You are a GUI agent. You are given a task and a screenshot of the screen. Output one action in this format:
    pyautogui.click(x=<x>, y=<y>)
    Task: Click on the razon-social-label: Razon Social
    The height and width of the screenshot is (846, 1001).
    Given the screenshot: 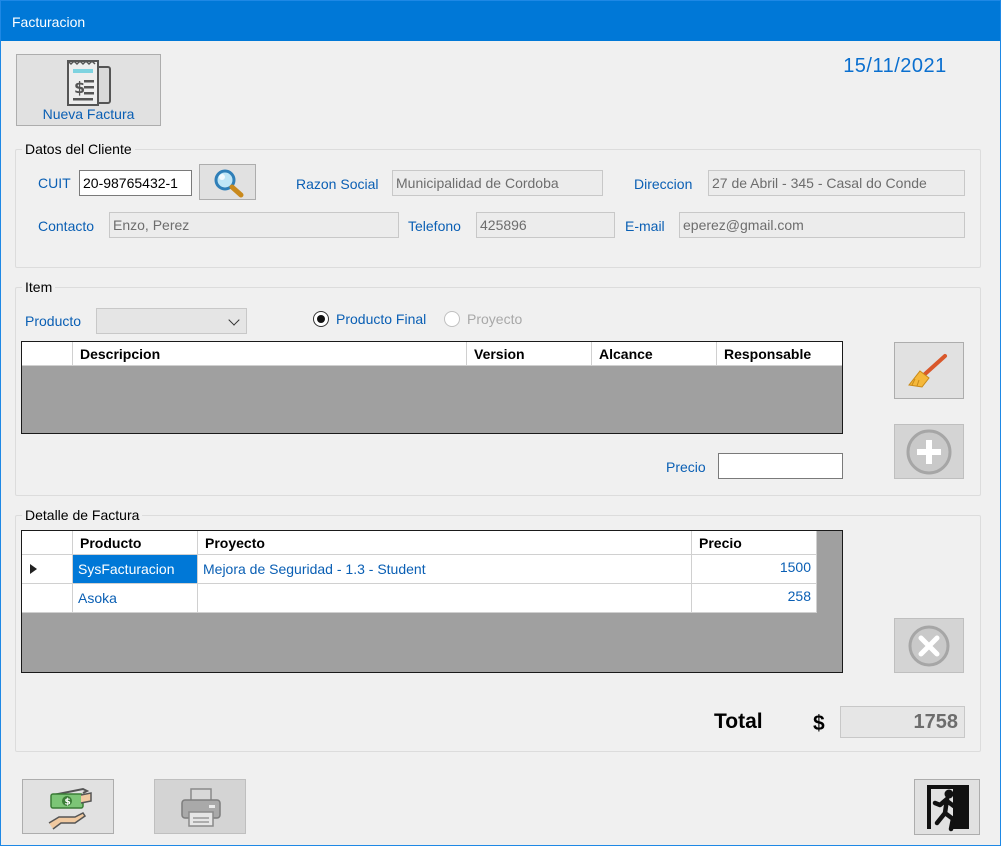 What is the action you would take?
    pyautogui.click(x=337, y=184)
    